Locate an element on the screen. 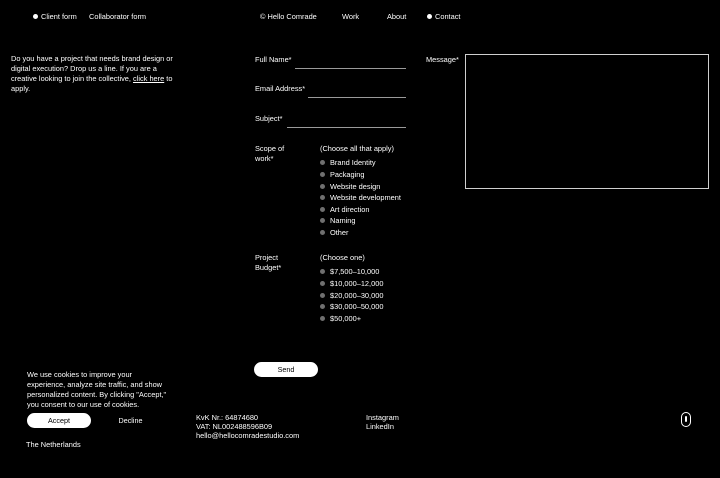  subject-input is located at coordinates (346, 127).